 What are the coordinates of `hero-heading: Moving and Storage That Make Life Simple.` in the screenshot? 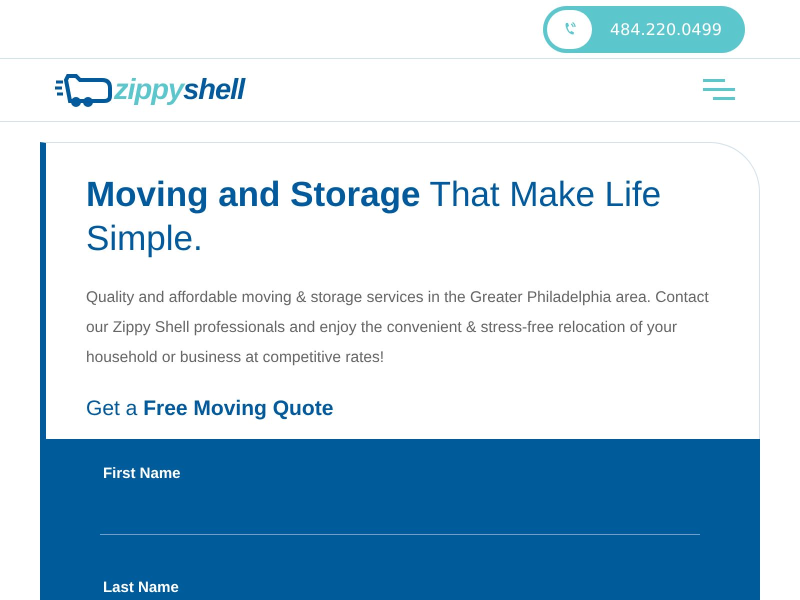 It's located at (374, 217).